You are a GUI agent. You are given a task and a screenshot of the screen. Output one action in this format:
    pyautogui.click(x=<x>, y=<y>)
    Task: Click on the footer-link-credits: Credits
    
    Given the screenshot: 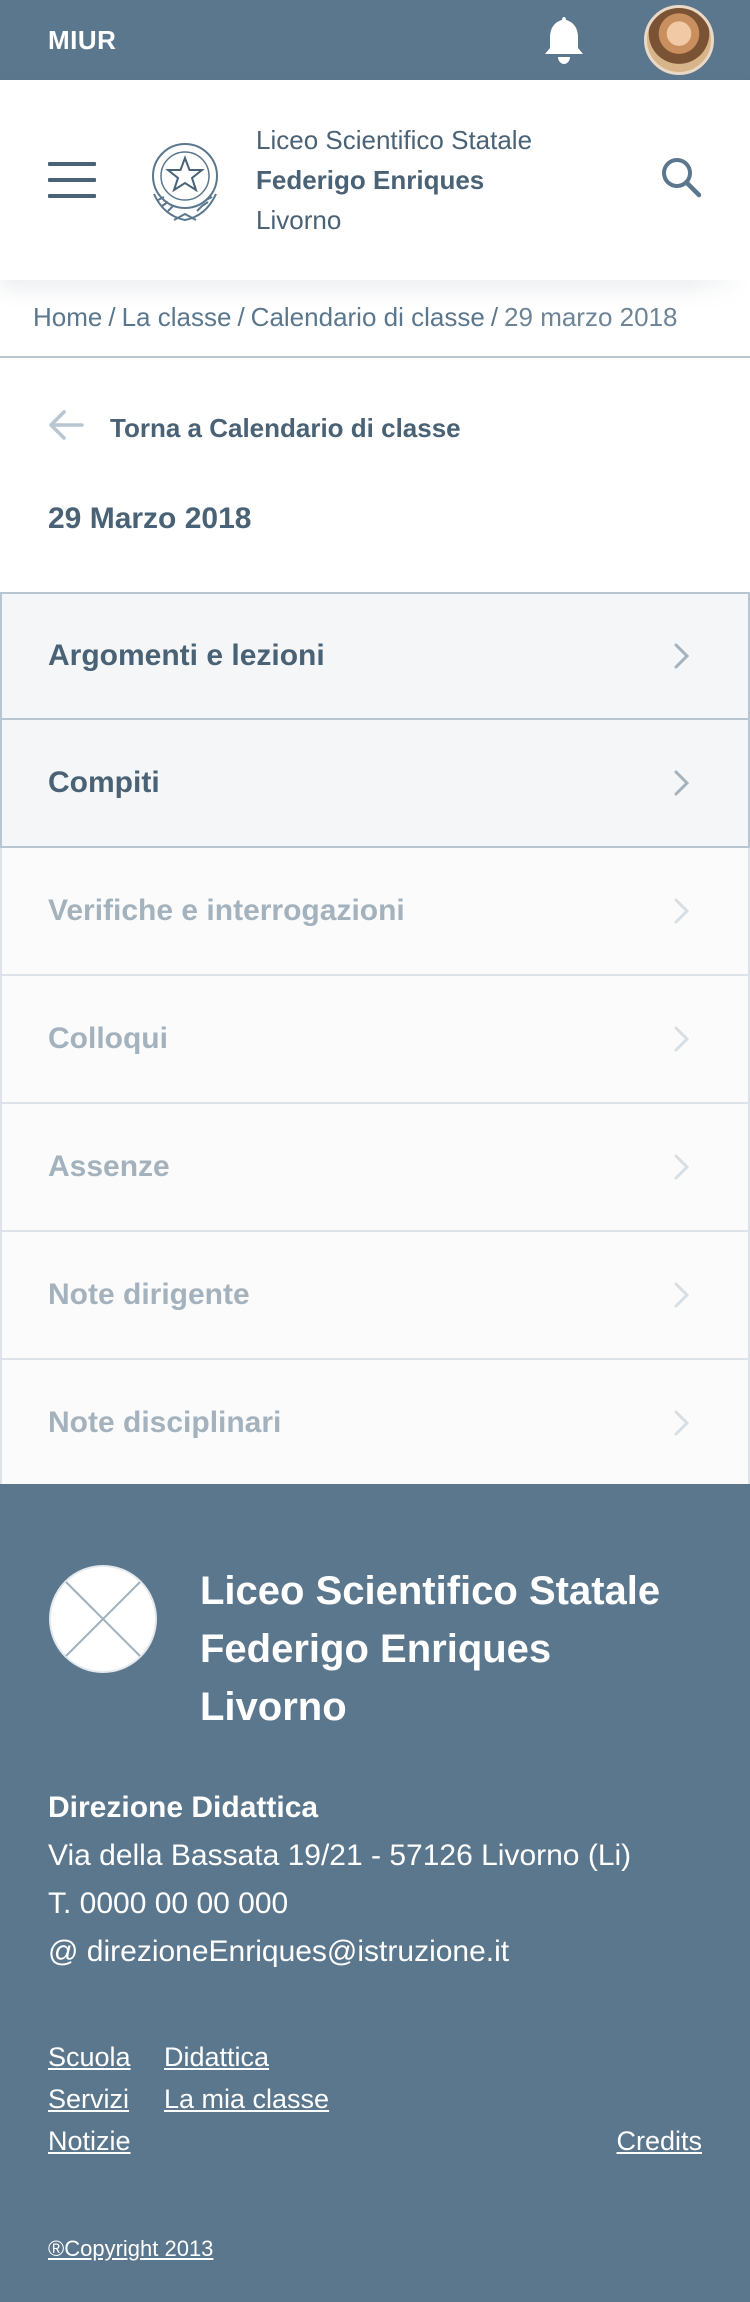 What is the action you would take?
    pyautogui.click(x=659, y=2141)
    